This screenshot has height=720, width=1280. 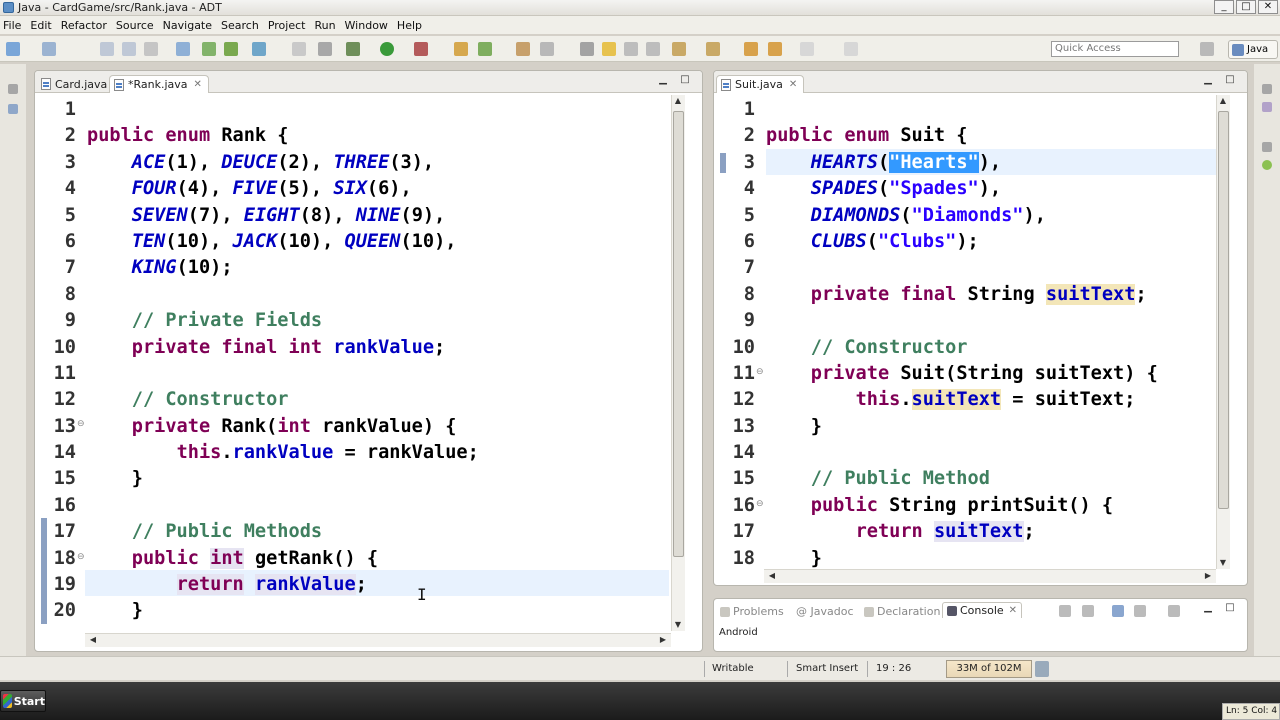 I want to click on menu-navigate: Navigate, so click(x=189, y=25).